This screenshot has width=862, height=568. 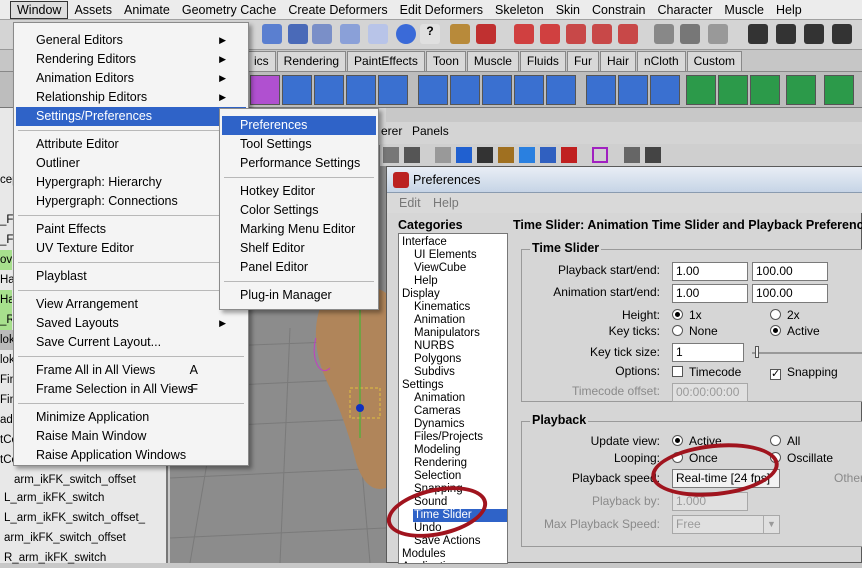 I want to click on texture-icon, so click(x=506, y=155).